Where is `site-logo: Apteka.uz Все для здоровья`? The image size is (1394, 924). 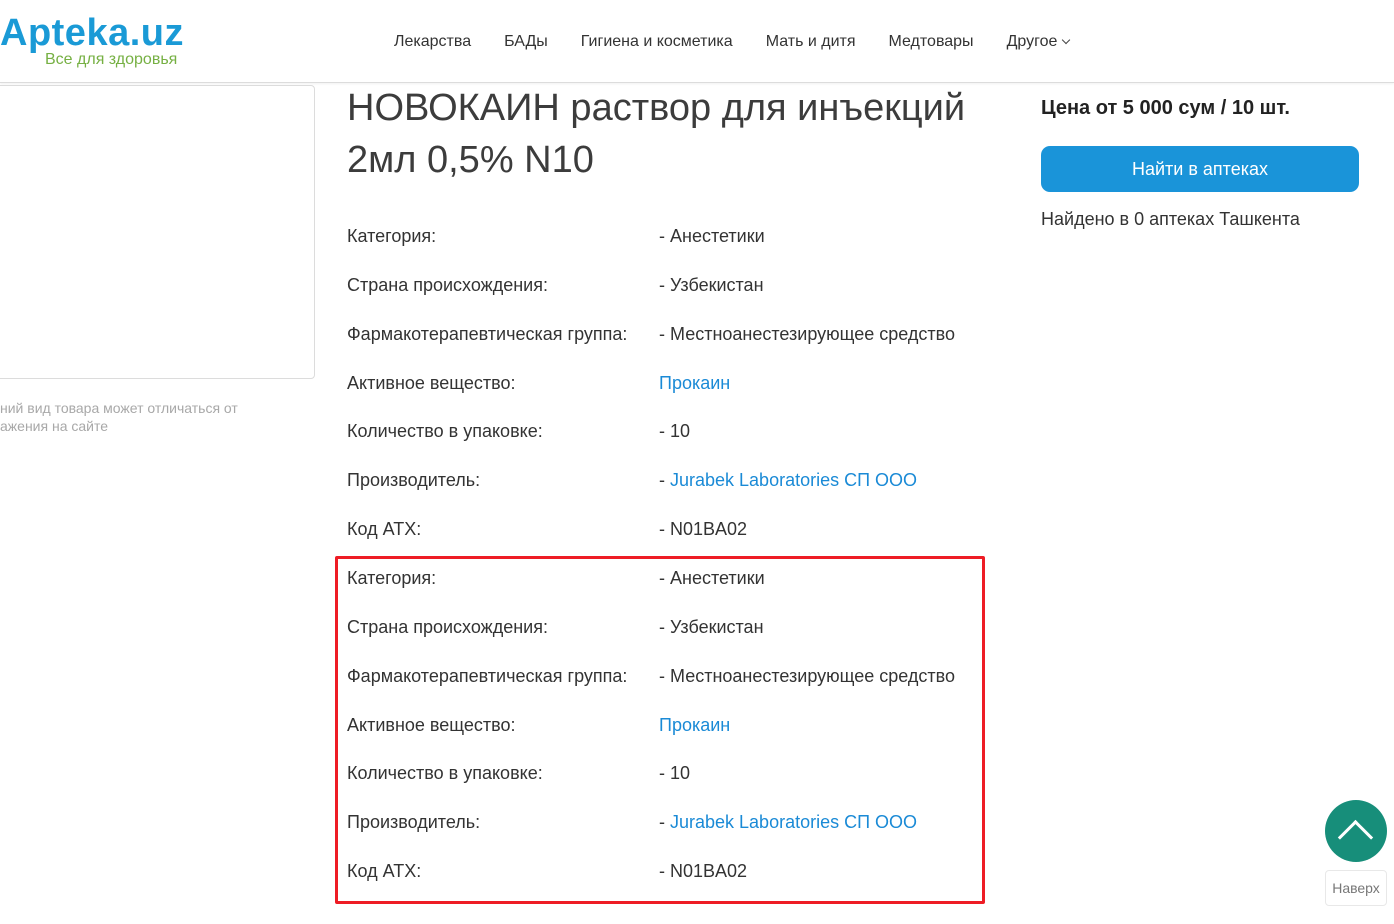
site-logo: Apteka.uz Все для здоровья is located at coordinates (100, 42).